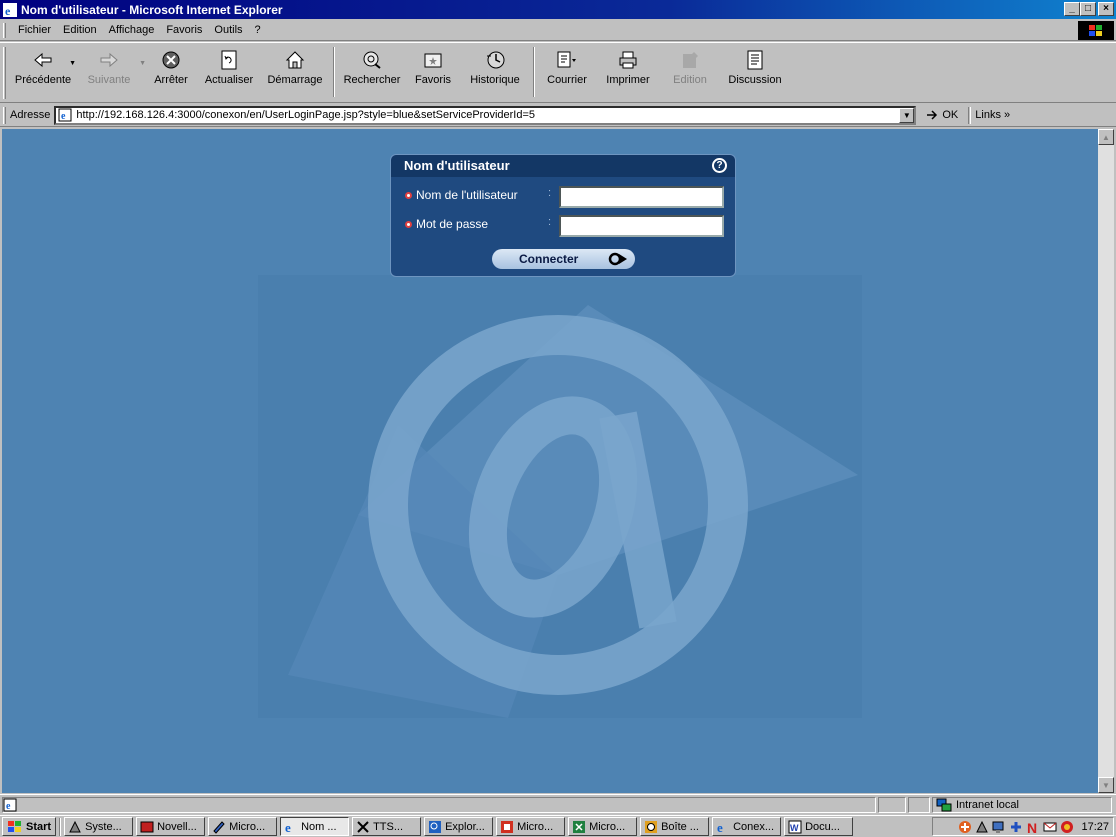  What do you see at coordinates (4, 115) in the screenshot?
I see `address-grip` at bounding box center [4, 115].